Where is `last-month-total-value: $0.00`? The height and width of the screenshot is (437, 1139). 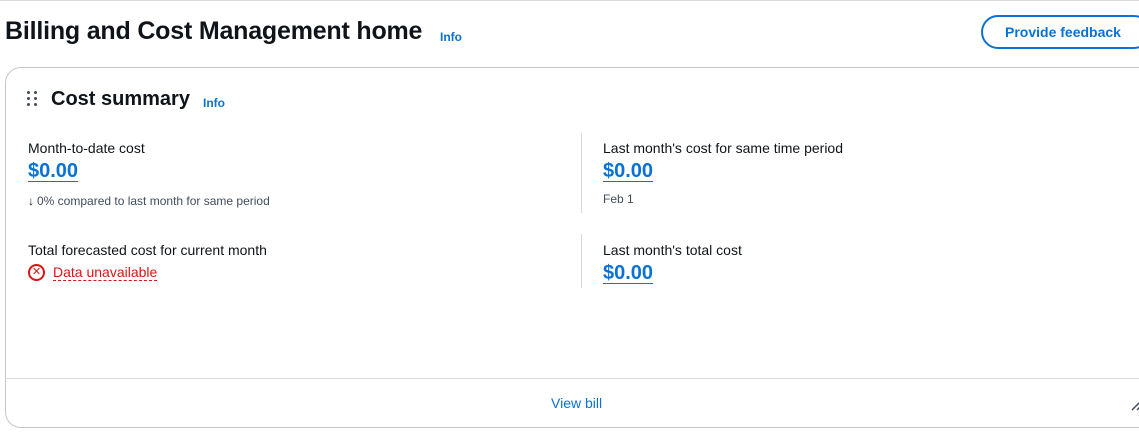
last-month-total-value: $0.00 is located at coordinates (628, 273).